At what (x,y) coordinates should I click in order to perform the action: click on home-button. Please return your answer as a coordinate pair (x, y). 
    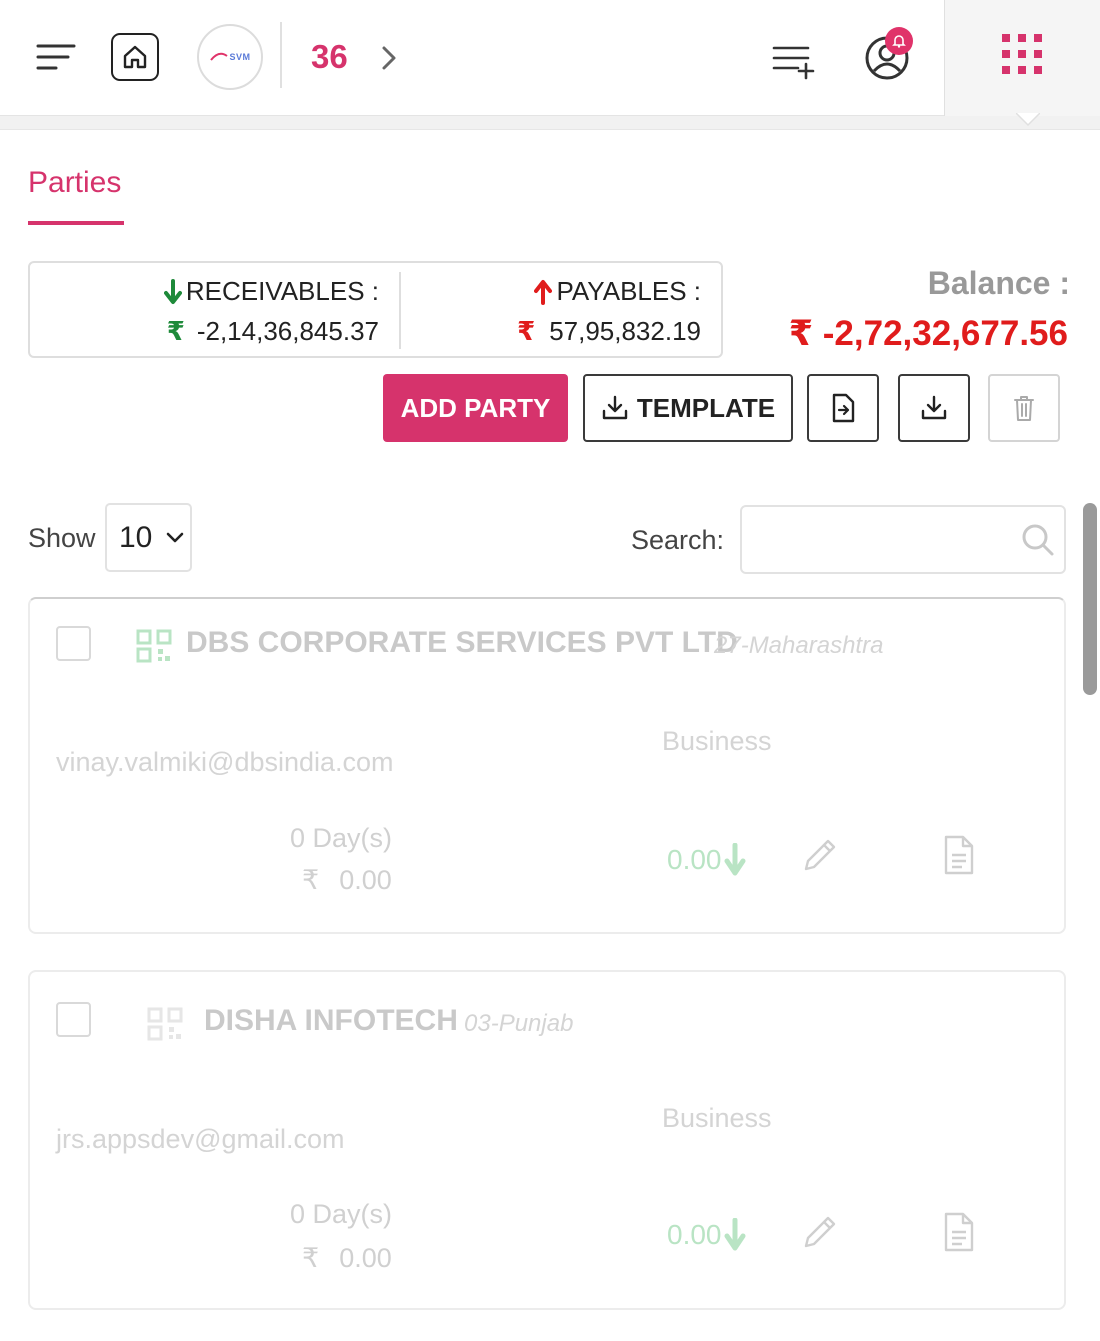
    Looking at the image, I should click on (135, 57).